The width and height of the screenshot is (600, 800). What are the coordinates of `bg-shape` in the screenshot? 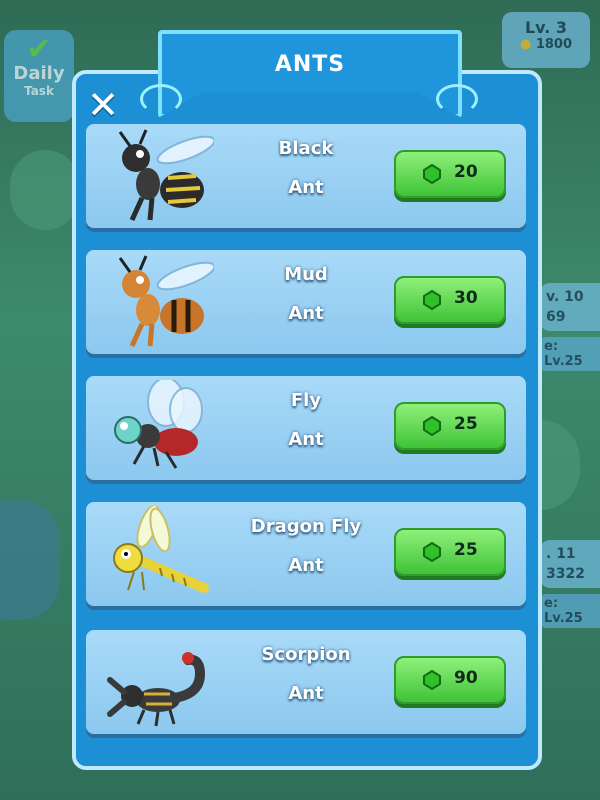 It's located at (45, 190).